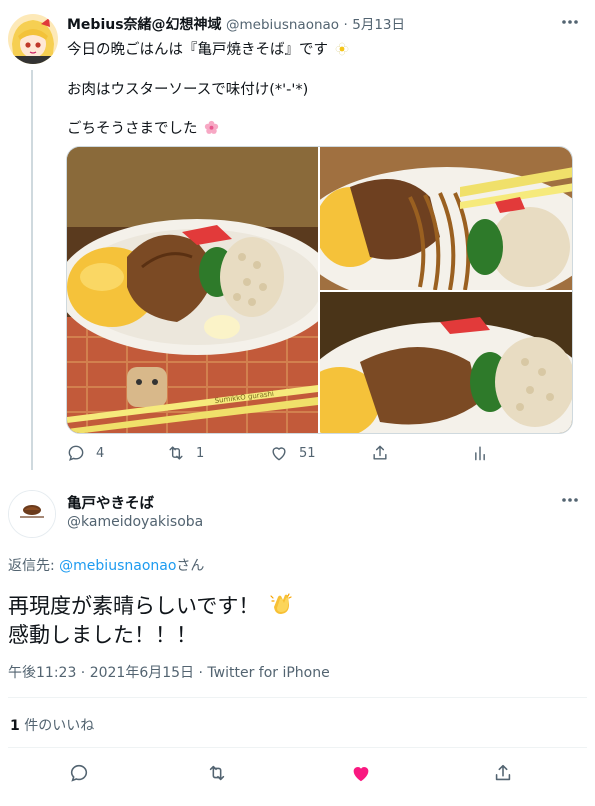  What do you see at coordinates (200, 453) in the screenshot?
I see `retweet-count: 1` at bounding box center [200, 453].